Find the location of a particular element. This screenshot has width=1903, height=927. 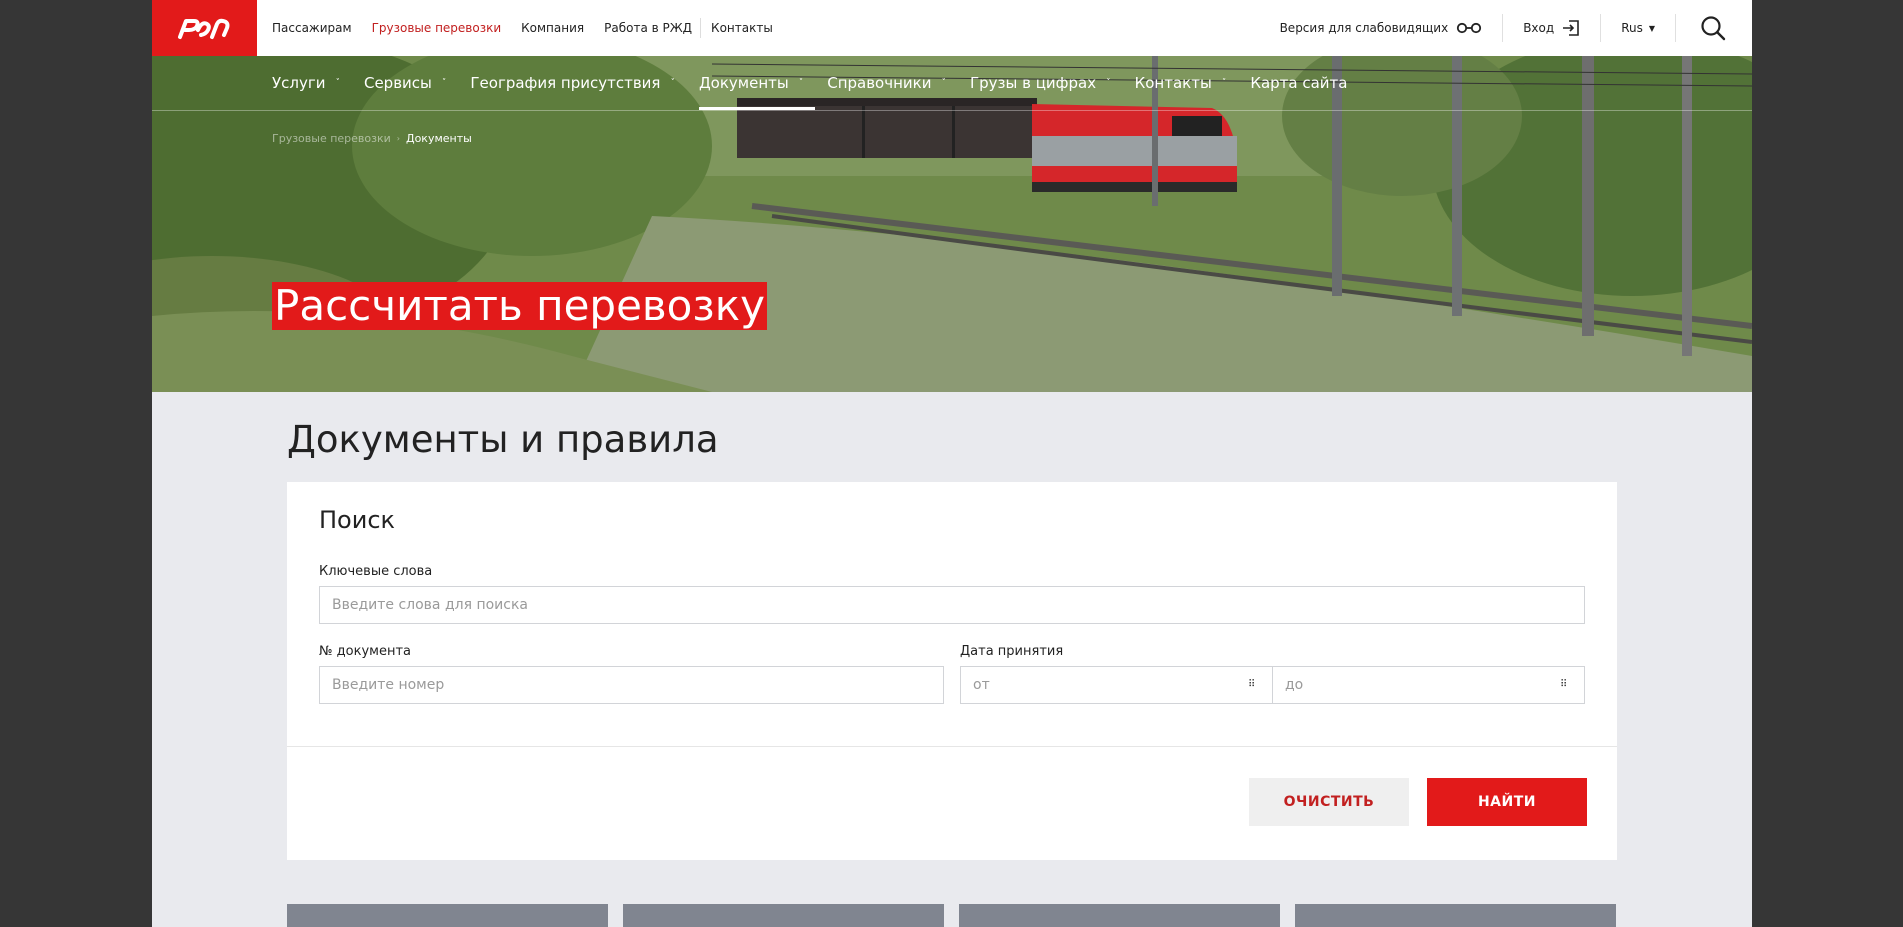

login-link: Вход is located at coordinates (1551, 28).